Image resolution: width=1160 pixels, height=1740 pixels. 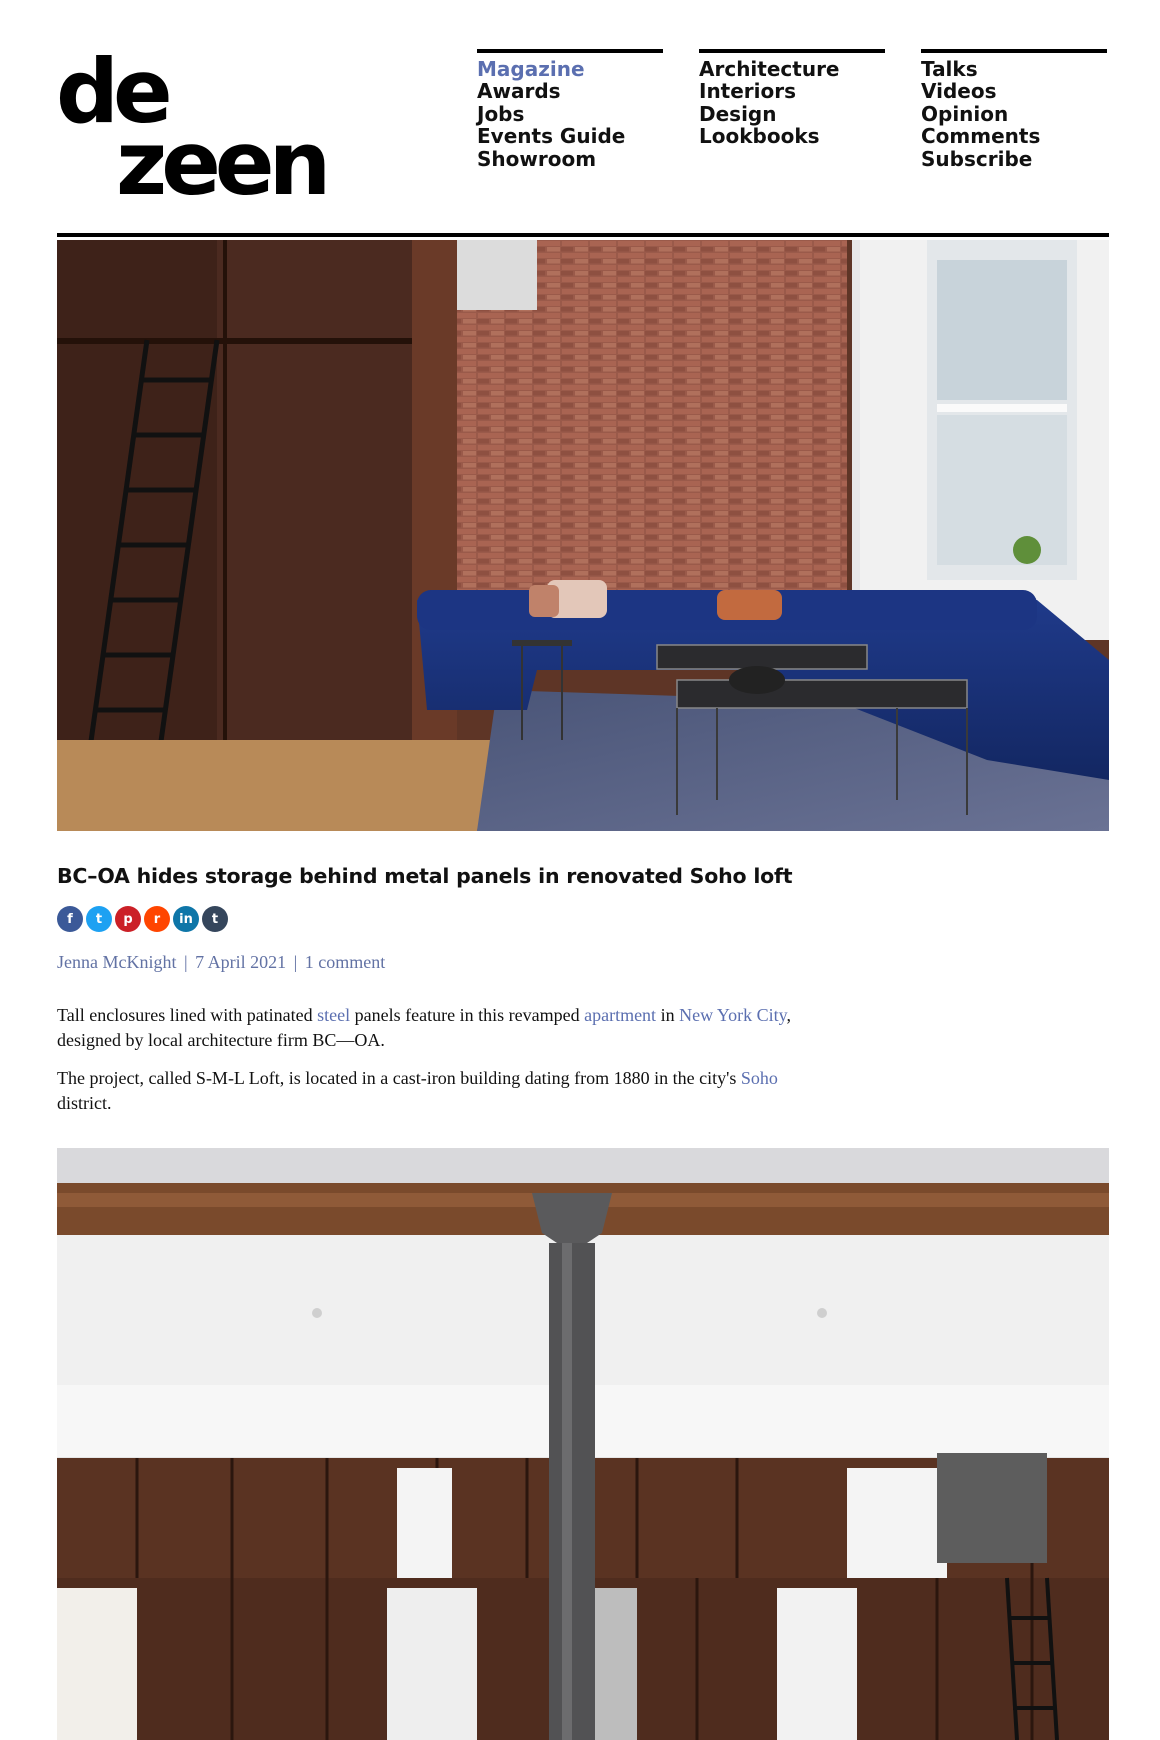 I want to click on date-link: 7 April 2021, so click(x=240, y=962).